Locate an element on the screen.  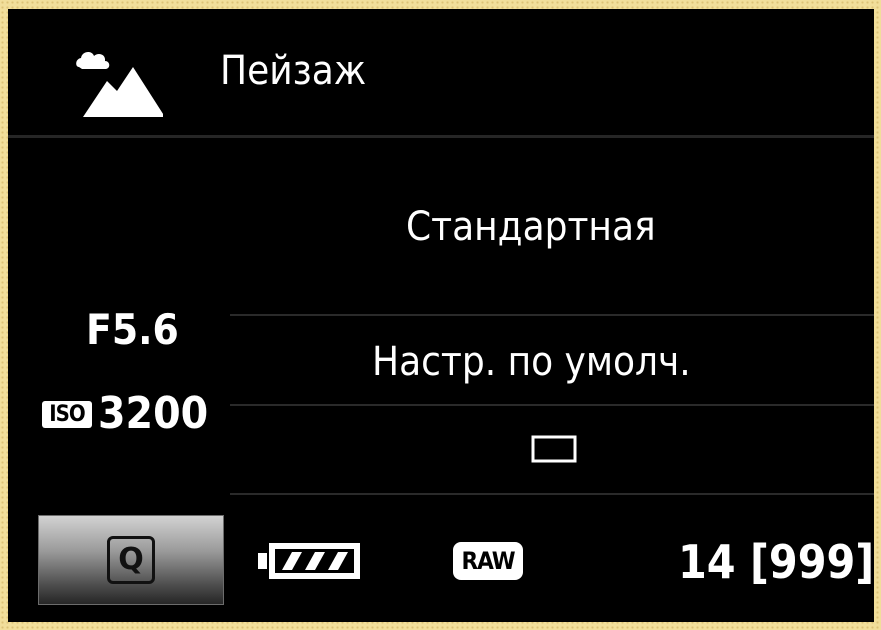
iso-value: 3200 is located at coordinates (153, 413).